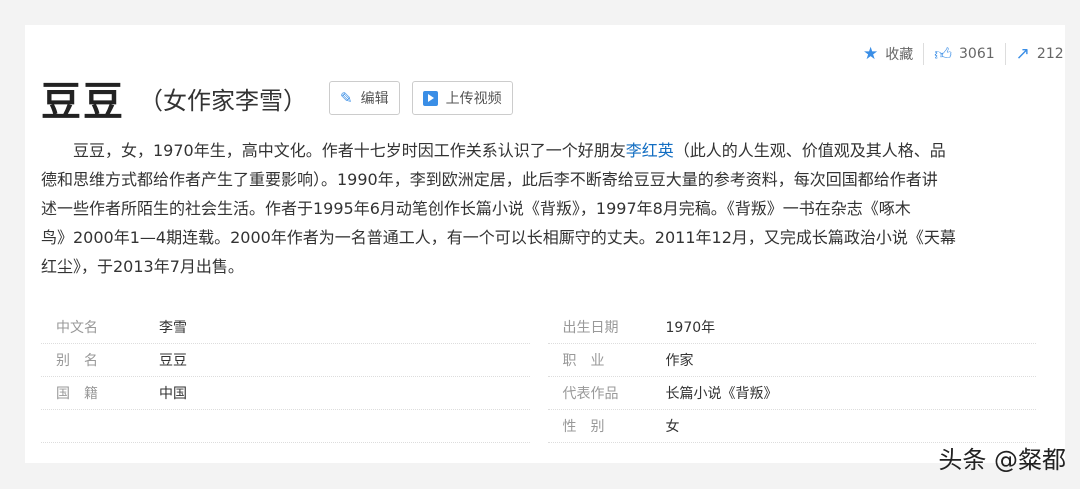  Describe the element at coordinates (679, 361) in the screenshot. I see `info-value: 作家` at that location.